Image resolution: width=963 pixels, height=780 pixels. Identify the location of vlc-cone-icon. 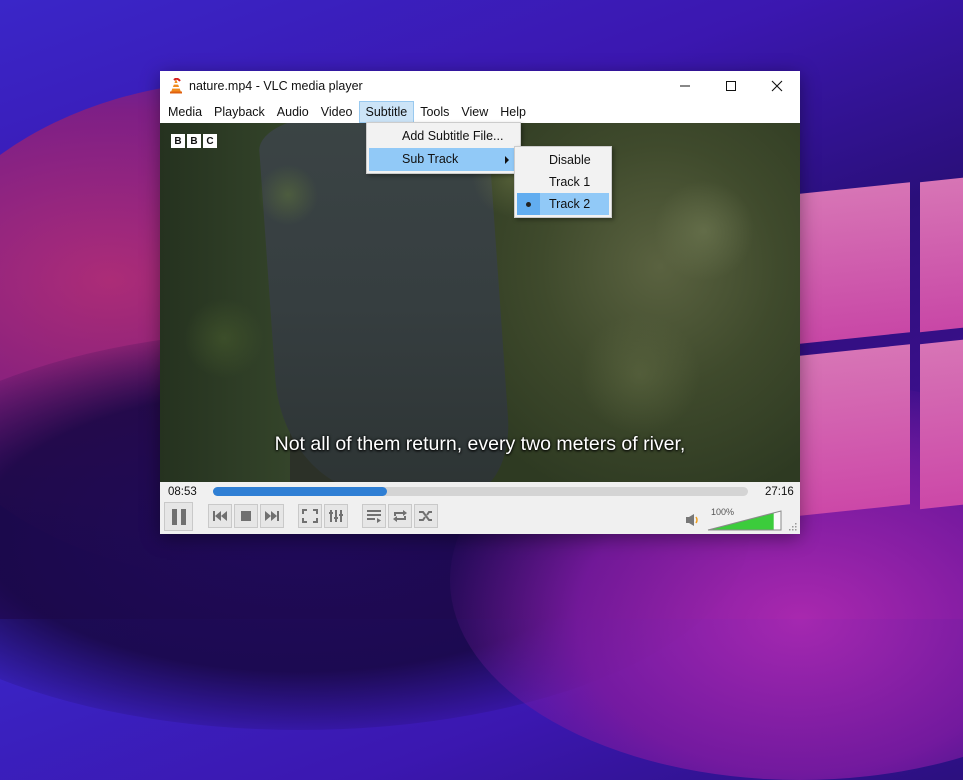
(176, 85).